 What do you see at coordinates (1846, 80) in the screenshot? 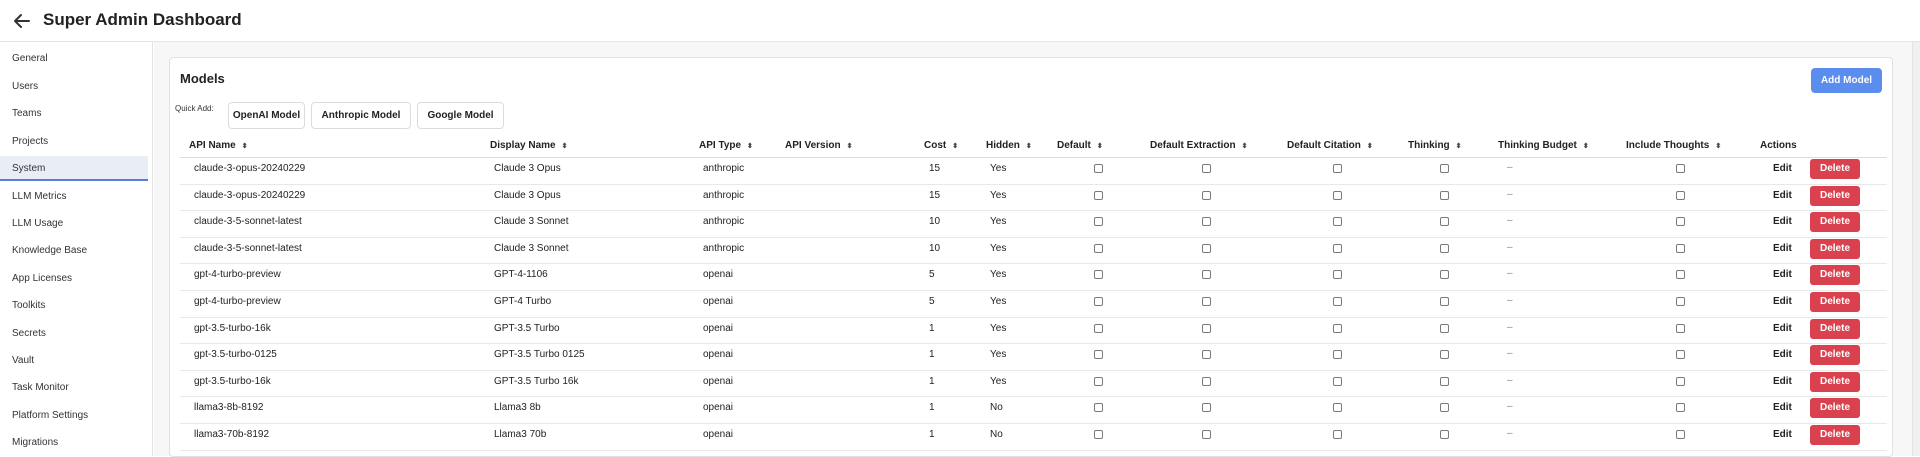
I see `add-model-button: Add Model` at bounding box center [1846, 80].